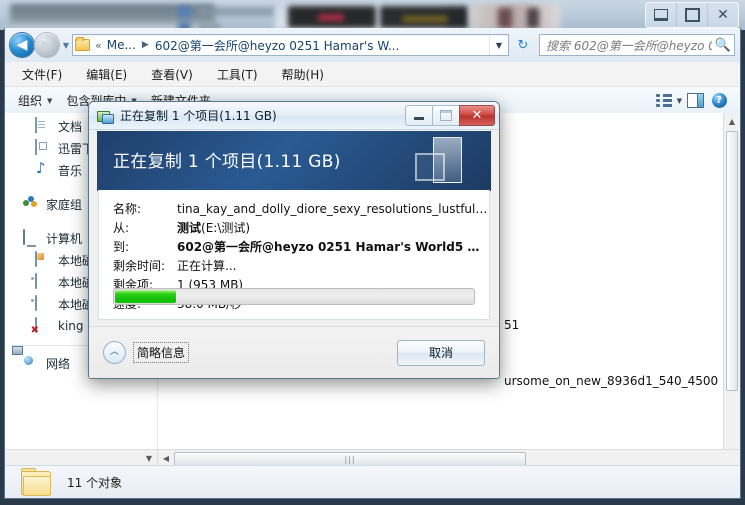 The image size is (745, 505). What do you see at coordinates (42, 74) in the screenshot?
I see `menu-file: 文件(F)` at bounding box center [42, 74].